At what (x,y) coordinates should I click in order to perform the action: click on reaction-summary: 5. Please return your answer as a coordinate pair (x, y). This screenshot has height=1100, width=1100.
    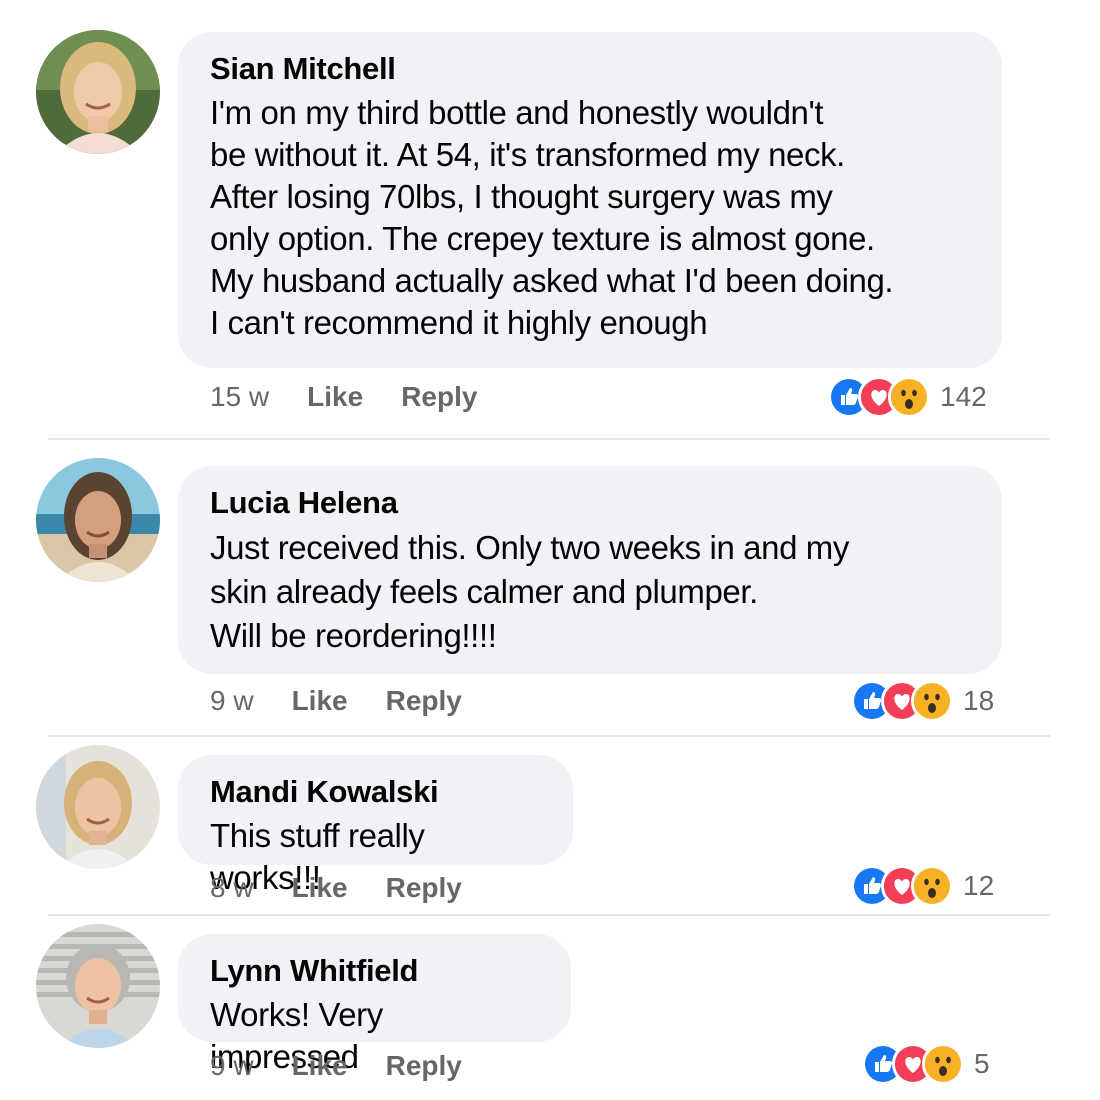
    Looking at the image, I should click on (926, 1064).